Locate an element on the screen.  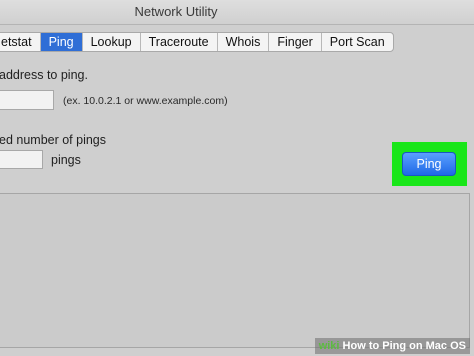
watermark-text: How to Ping on Mac OS is located at coordinates (404, 346).